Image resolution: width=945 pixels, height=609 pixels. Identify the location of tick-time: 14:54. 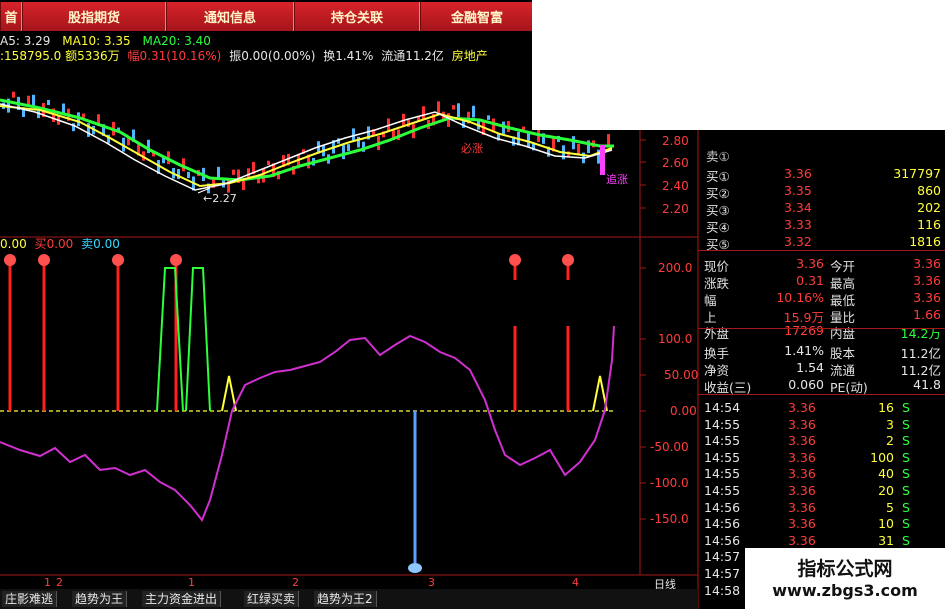
(722, 407).